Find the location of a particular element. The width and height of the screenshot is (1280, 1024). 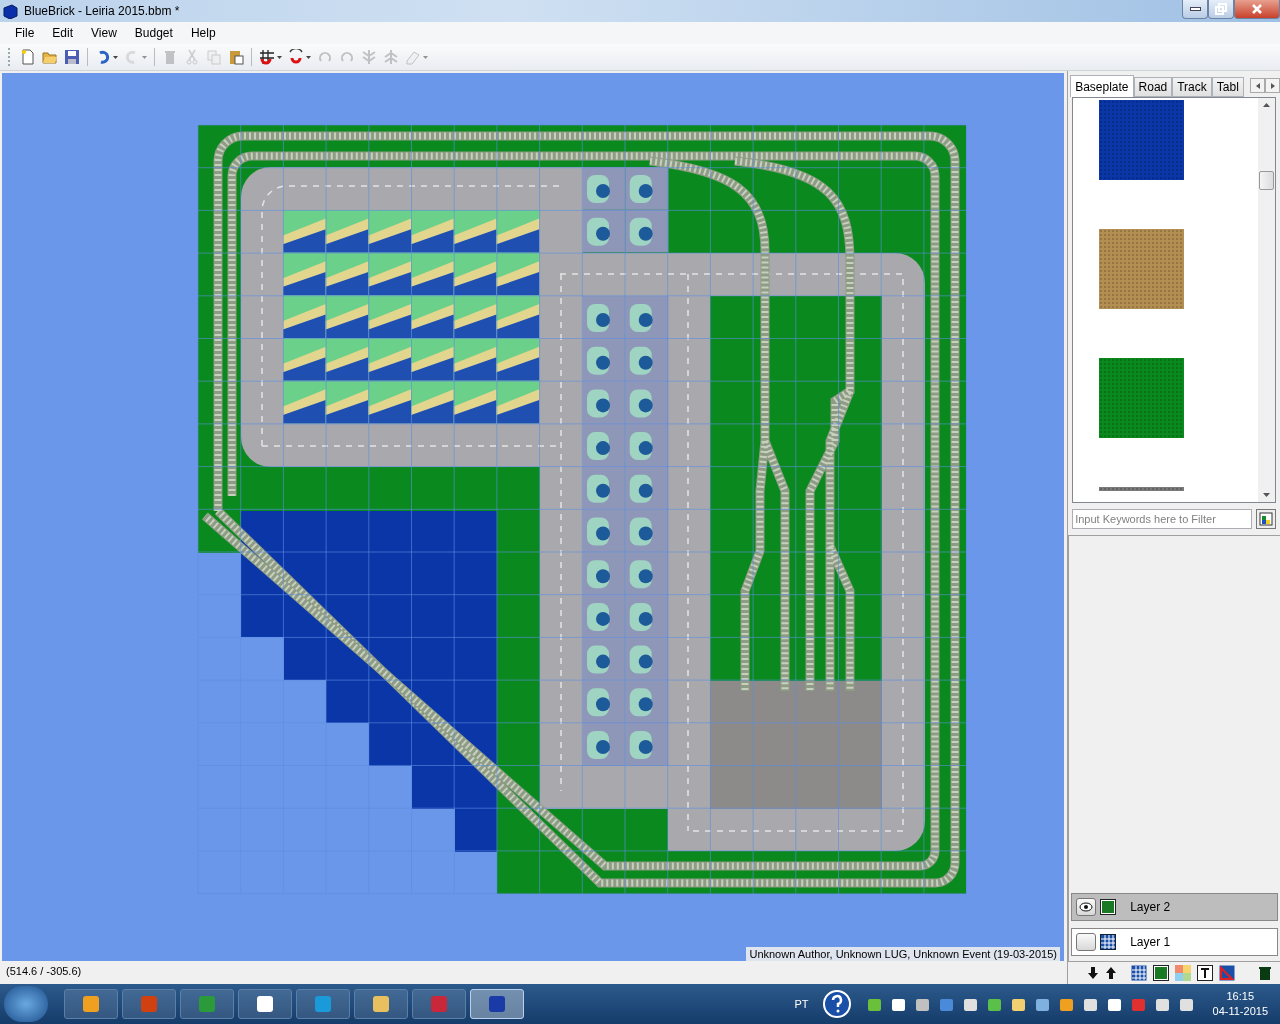

map-info-label: Unknown Author, Unknown LUG, Unknown Event (19-03-2015) is located at coordinates (903, 954).